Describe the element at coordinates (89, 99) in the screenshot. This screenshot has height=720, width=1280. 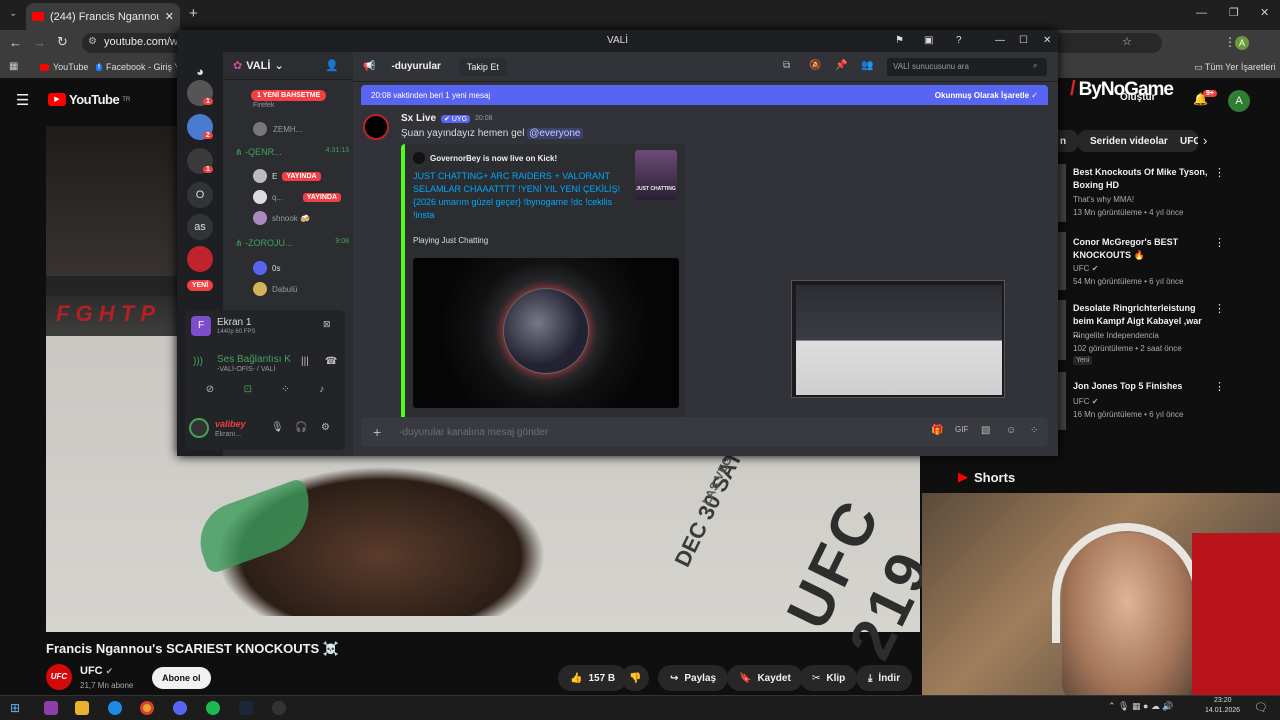
I see `youtube-logo: ▶ YouTube TR` at that location.